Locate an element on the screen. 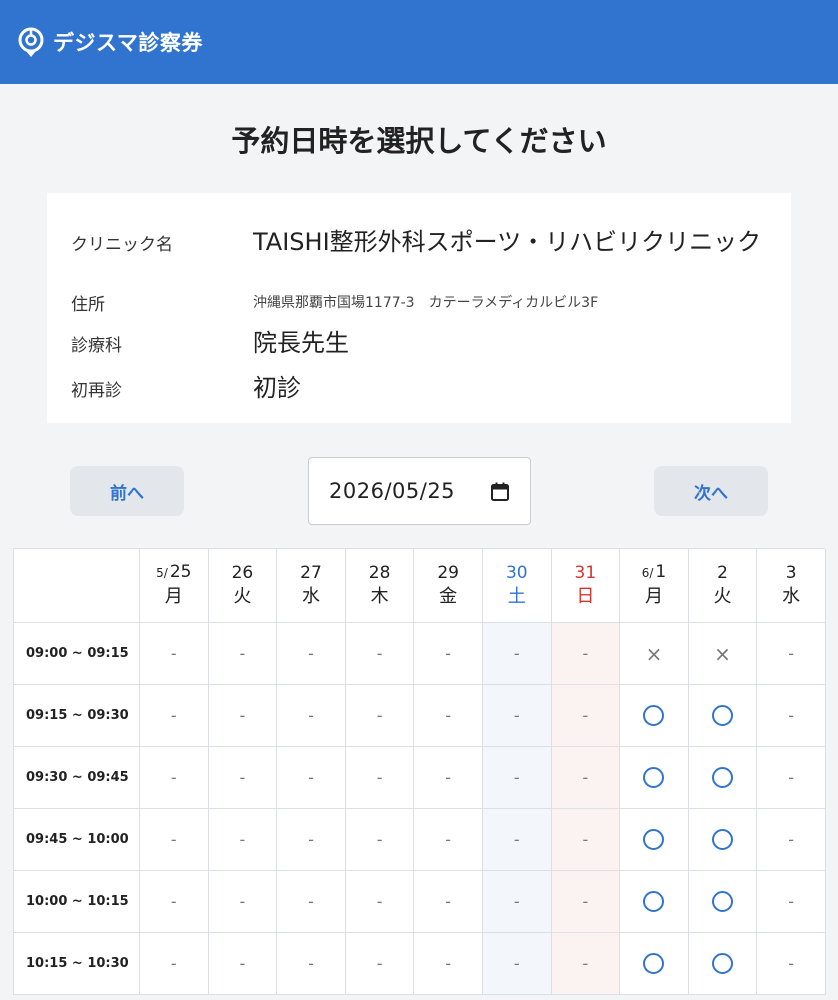 The height and width of the screenshot is (1000, 838). day-header: 27 水 is located at coordinates (311, 586).